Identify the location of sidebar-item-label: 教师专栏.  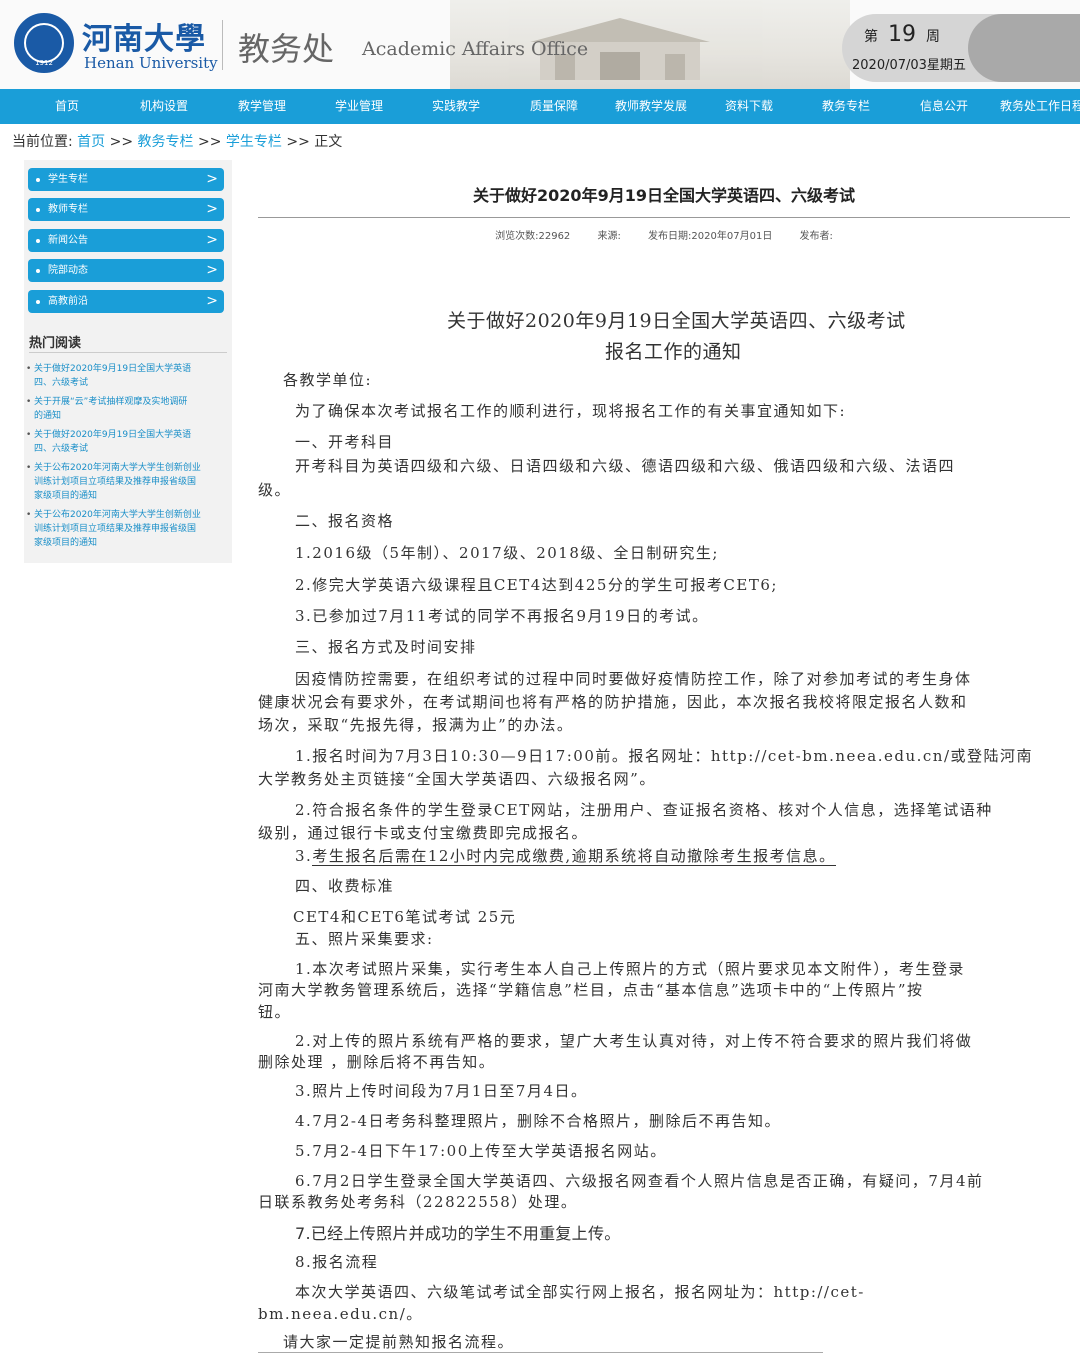
(68, 209).